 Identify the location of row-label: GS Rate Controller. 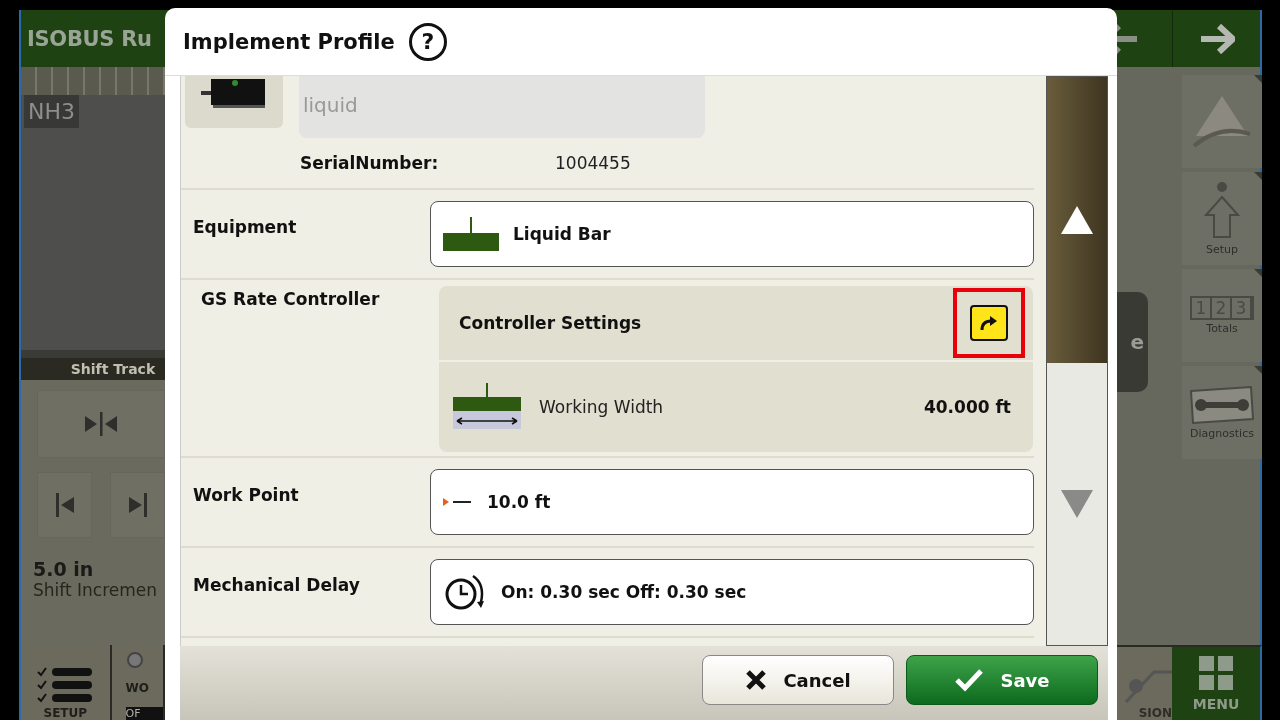
(290, 299).